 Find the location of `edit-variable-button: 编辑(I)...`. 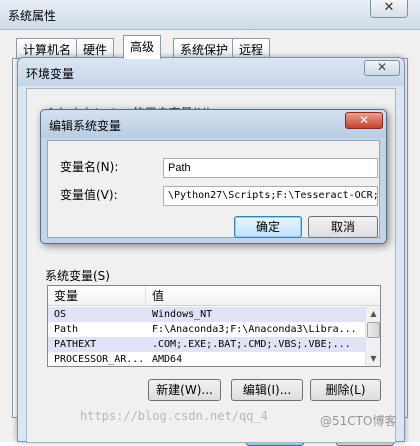

edit-variable-button: 编辑(I)... is located at coordinates (267, 390).